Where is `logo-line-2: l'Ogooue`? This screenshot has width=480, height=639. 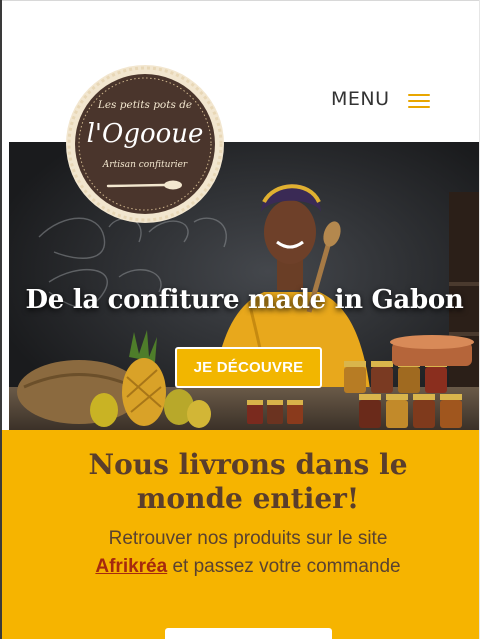
logo-line-2: l'Ogooue is located at coordinates (145, 134).